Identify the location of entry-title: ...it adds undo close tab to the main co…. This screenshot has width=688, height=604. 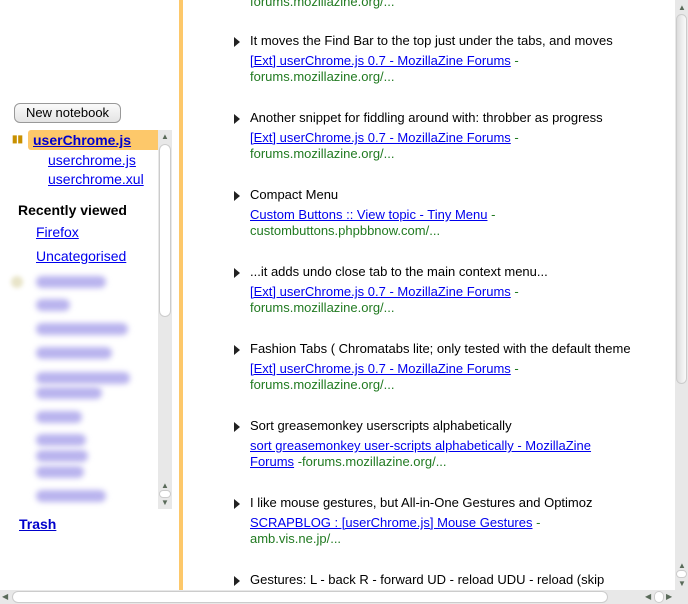
(399, 271).